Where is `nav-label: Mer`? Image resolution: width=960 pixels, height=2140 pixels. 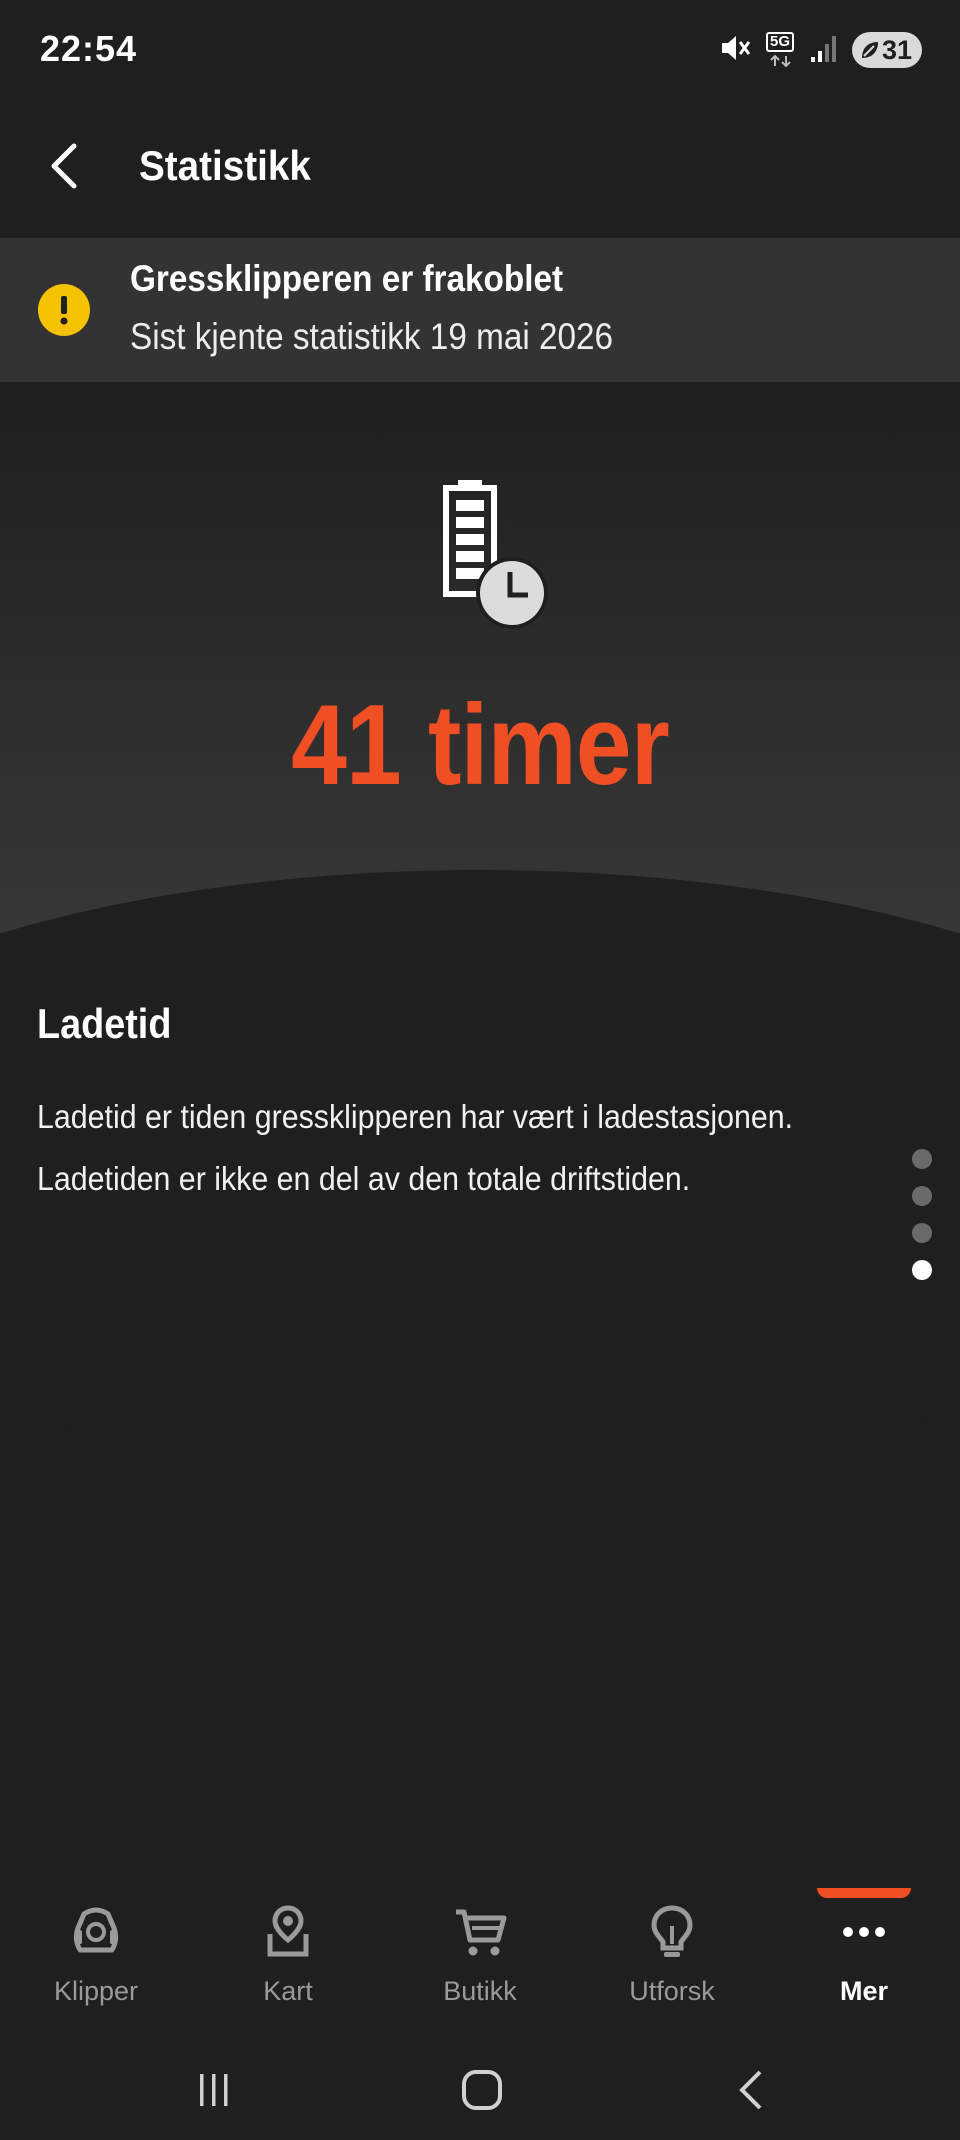
nav-label: Mer is located at coordinates (863, 1991).